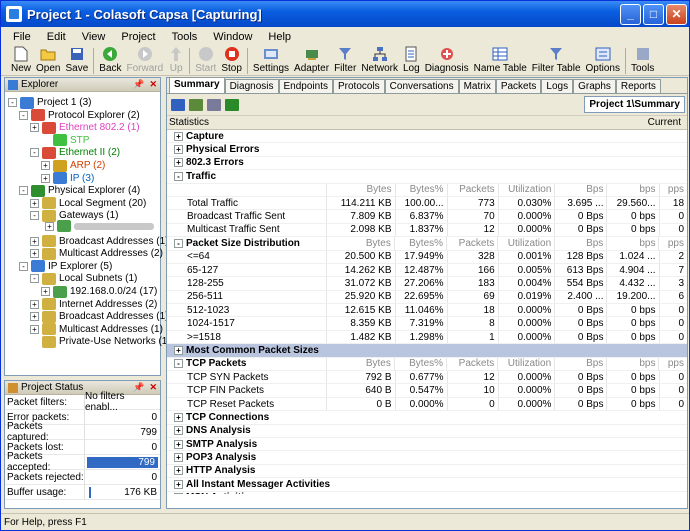 The image size is (690, 531). I want to click on menu-view: View, so click(94, 37).